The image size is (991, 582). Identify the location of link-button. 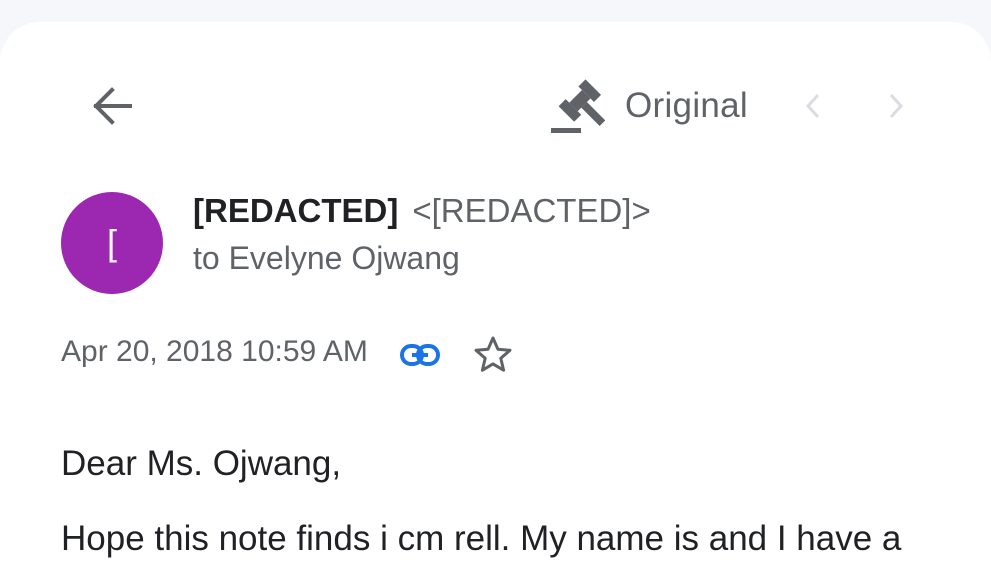
(420, 355).